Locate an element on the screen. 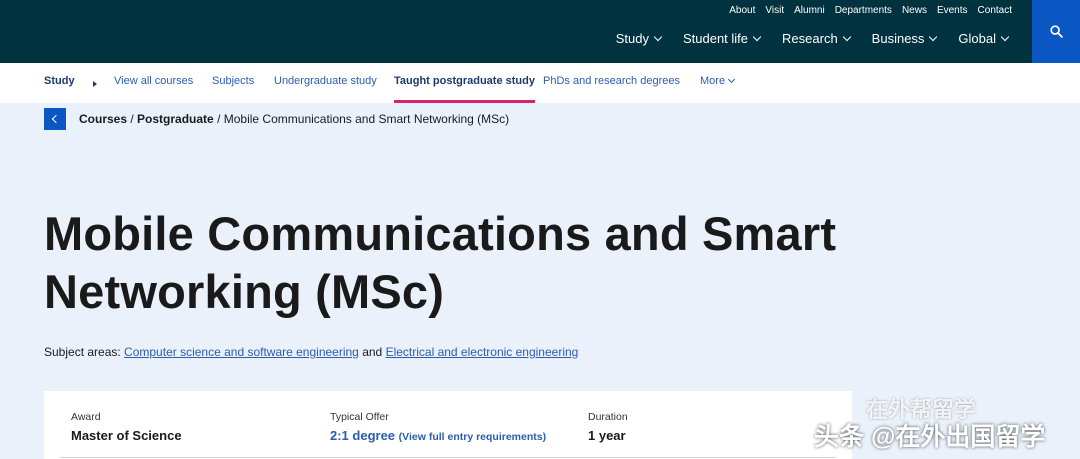 The image size is (1080, 459). section-nav-undergraduate: Undergraduate study is located at coordinates (325, 83).